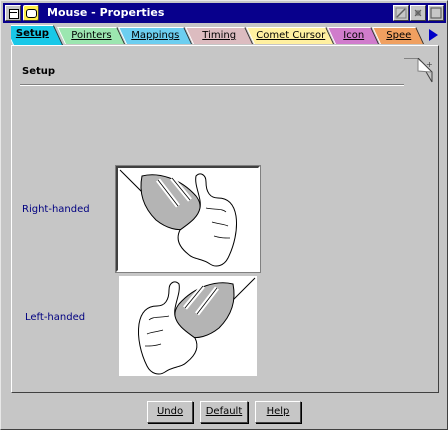  Describe the element at coordinates (197, 326) in the screenshot. I see `left-hand-mouse-icon` at that location.